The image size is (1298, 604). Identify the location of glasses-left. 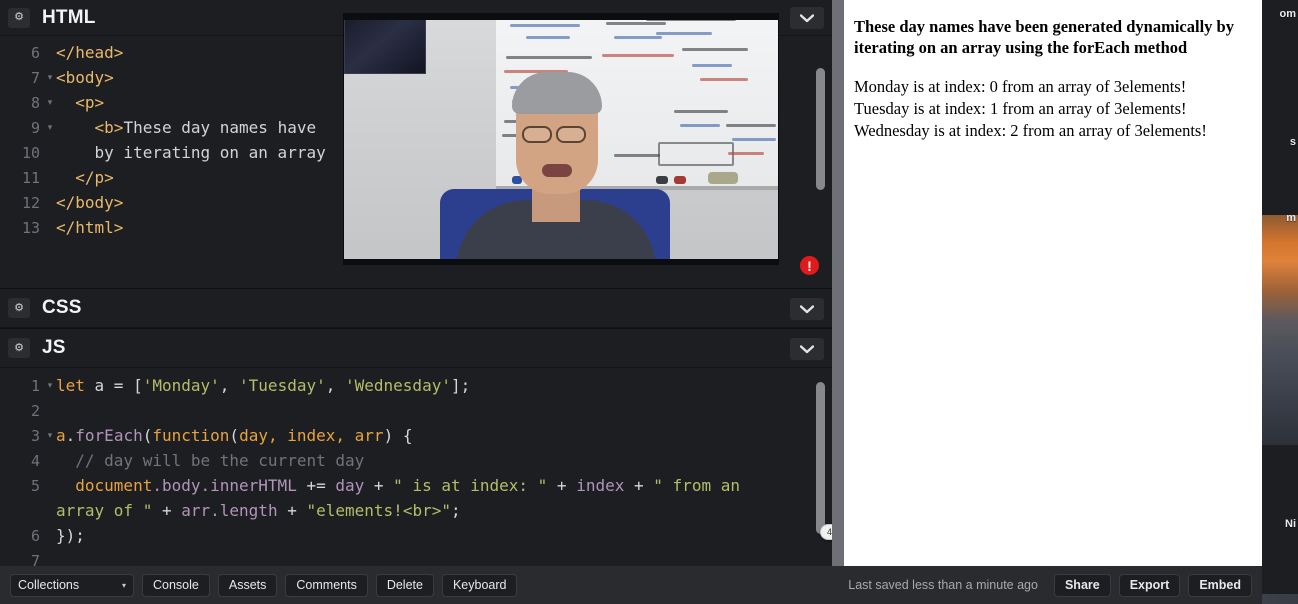
(537, 134).